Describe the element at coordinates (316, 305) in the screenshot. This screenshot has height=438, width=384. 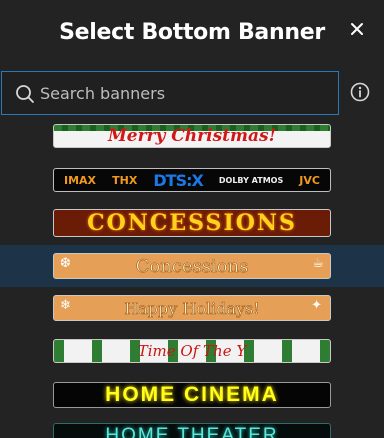
I see `reindeer-icon: ✦` at that location.